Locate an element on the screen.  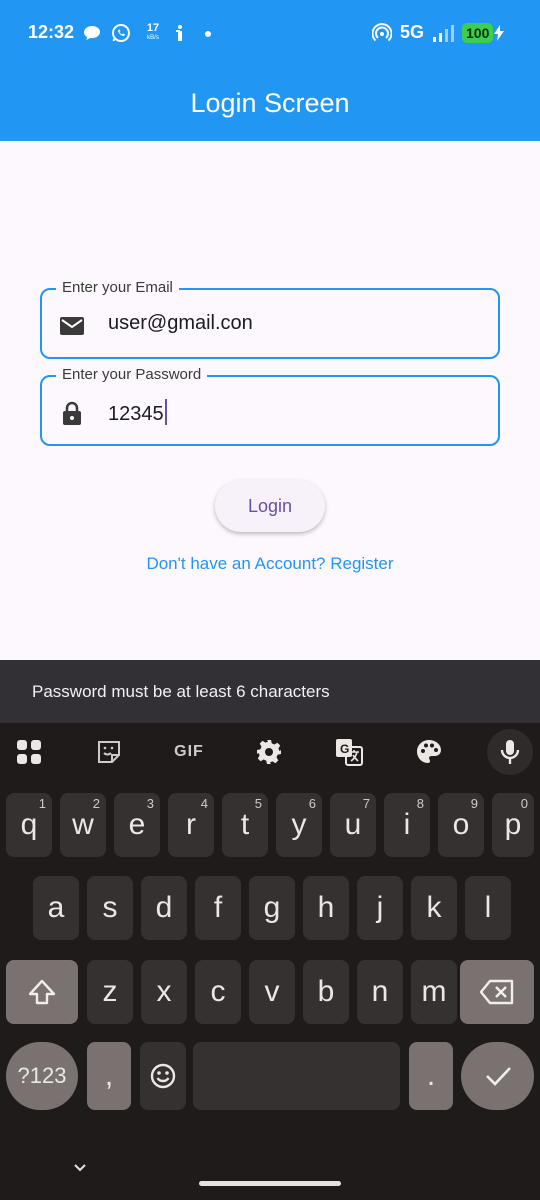
key-v: v is located at coordinates (272, 992).